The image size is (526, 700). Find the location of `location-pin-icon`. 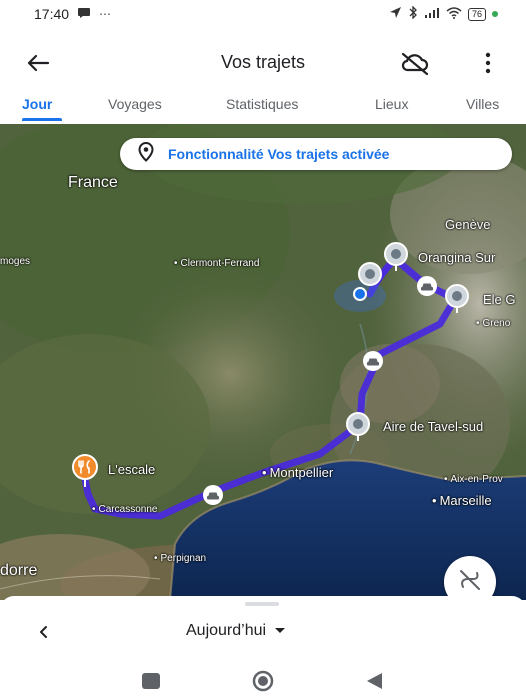

location-pin-icon is located at coordinates (146, 154).